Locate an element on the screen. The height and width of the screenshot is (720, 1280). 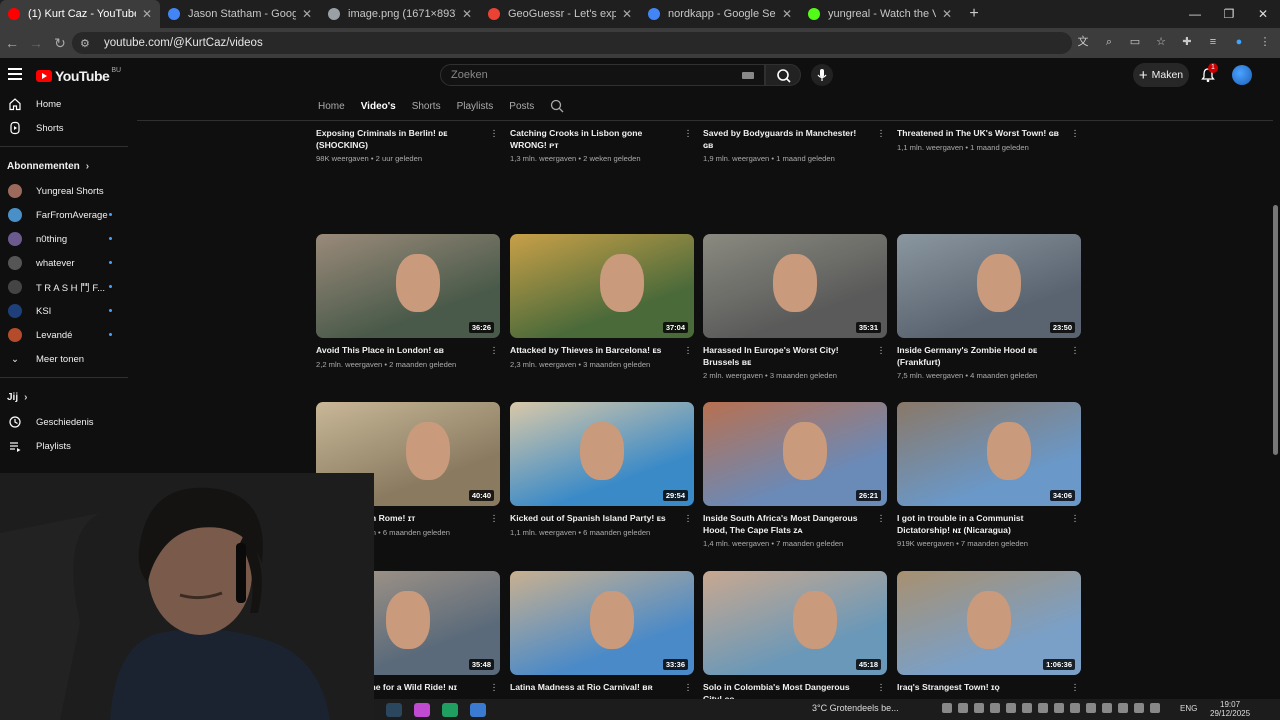
subscriptions-header: Abonnementen › is located at coordinates (65, 166).